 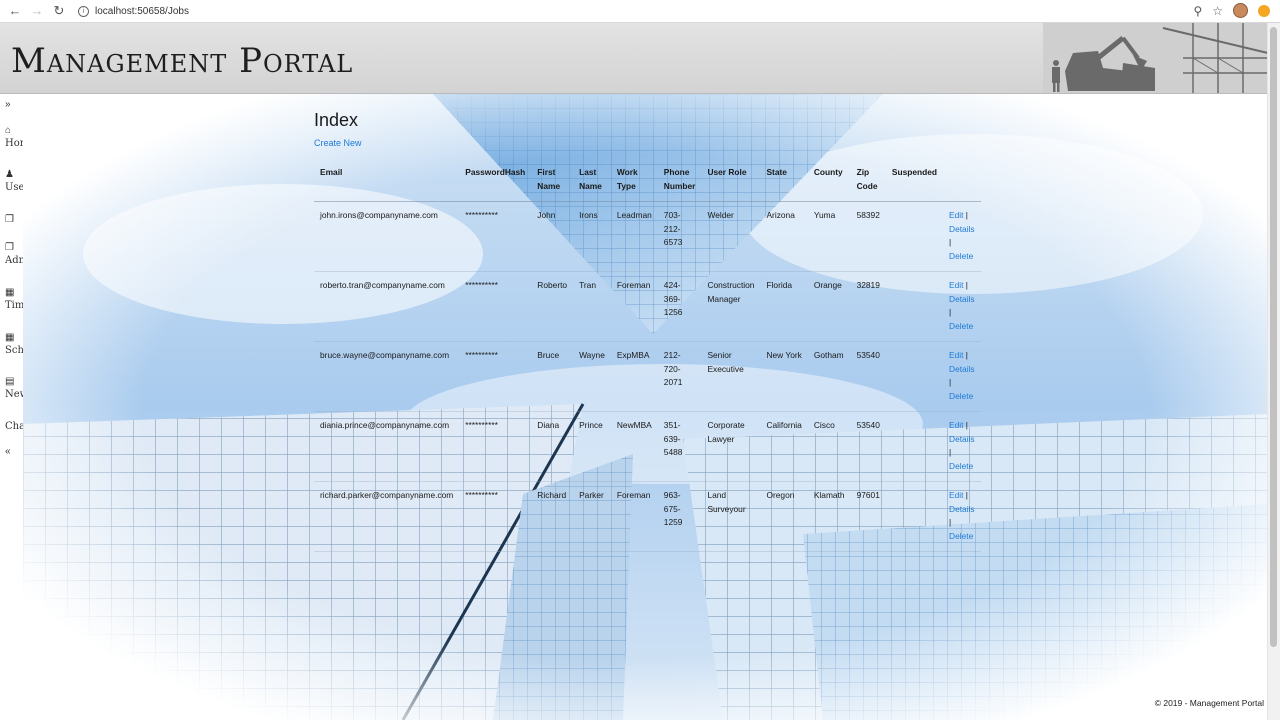 What do you see at coordinates (784, 376) in the screenshot?
I see `state-cell: New York` at bounding box center [784, 376].